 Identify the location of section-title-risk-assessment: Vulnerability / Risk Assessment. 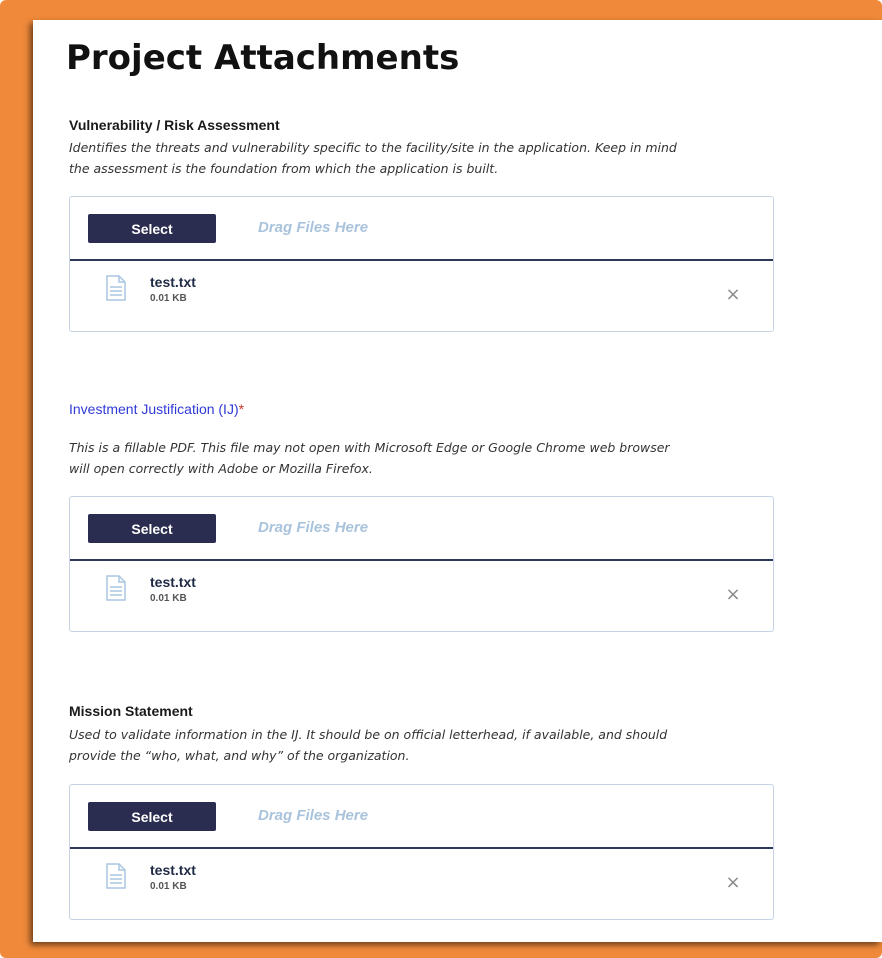
(174, 125).